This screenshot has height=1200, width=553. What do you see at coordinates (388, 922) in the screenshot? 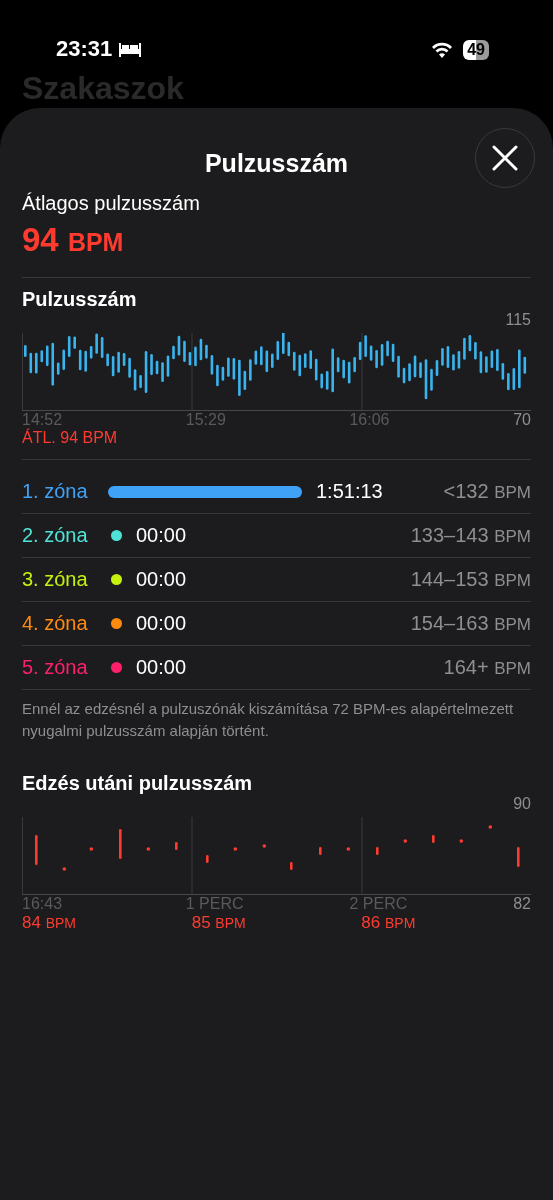
I see `recovery-value: 86 BPM` at bounding box center [388, 922].